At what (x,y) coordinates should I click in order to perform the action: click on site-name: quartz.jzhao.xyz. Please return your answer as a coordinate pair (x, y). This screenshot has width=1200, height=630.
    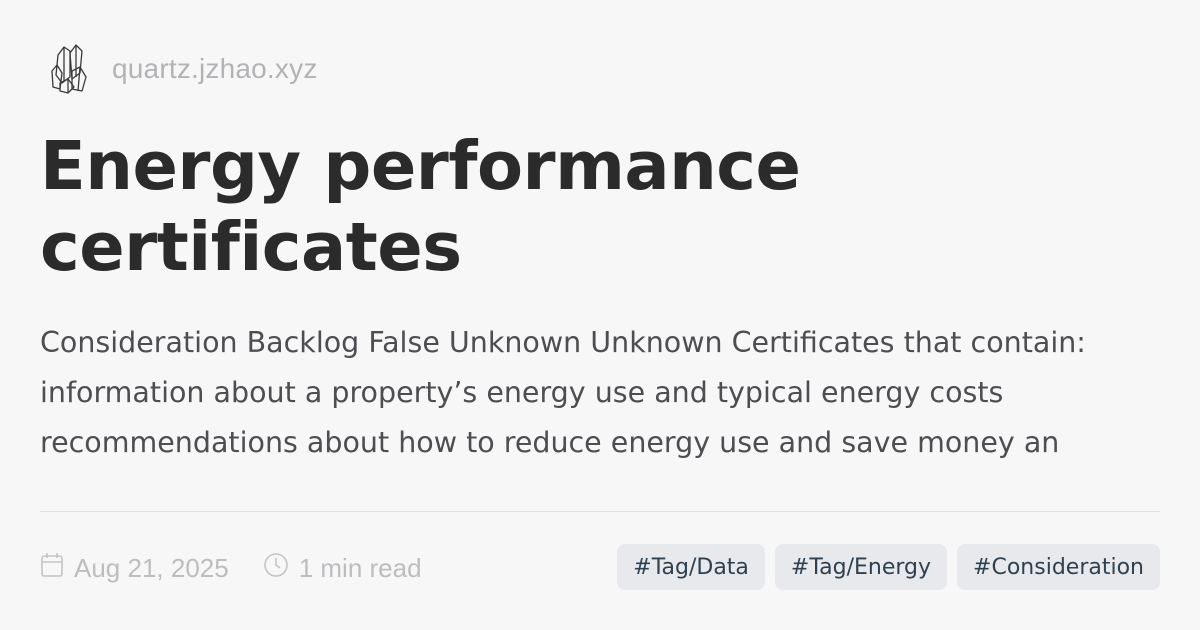
    Looking at the image, I should click on (215, 69).